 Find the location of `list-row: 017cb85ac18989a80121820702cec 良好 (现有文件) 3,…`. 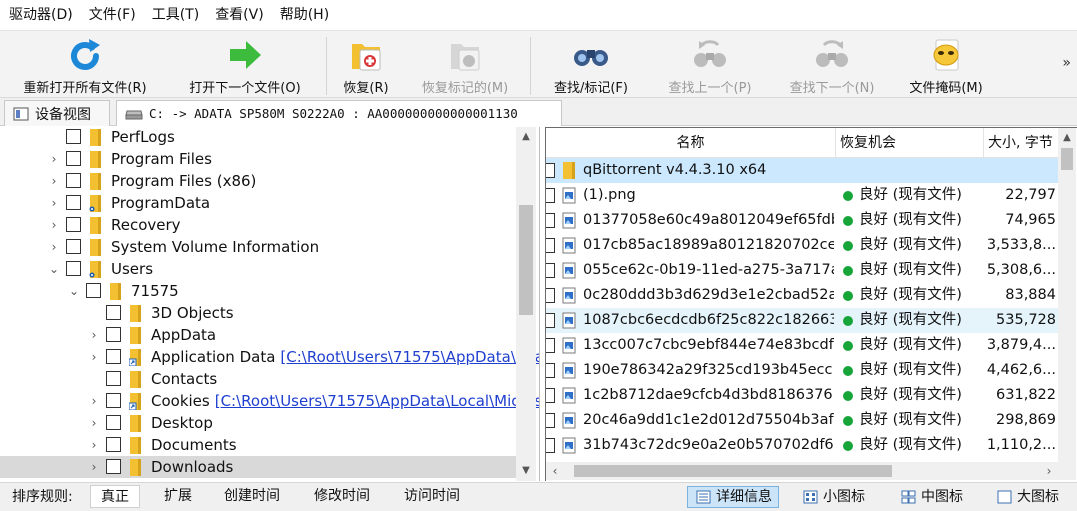

list-row: 017cb85ac18989a80121820702cec 良好 (现有文件) 3,… is located at coordinates (802, 245).